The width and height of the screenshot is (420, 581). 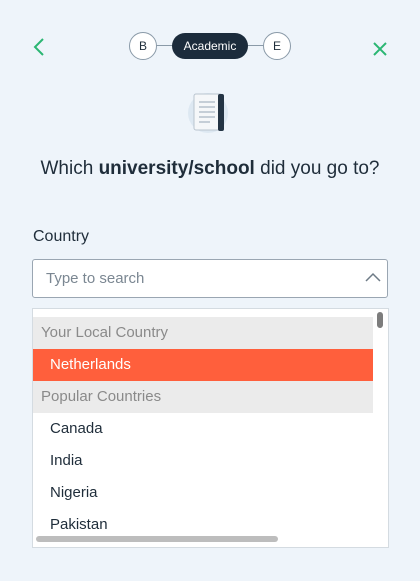 I want to click on step-current: Academic, so click(x=210, y=46).